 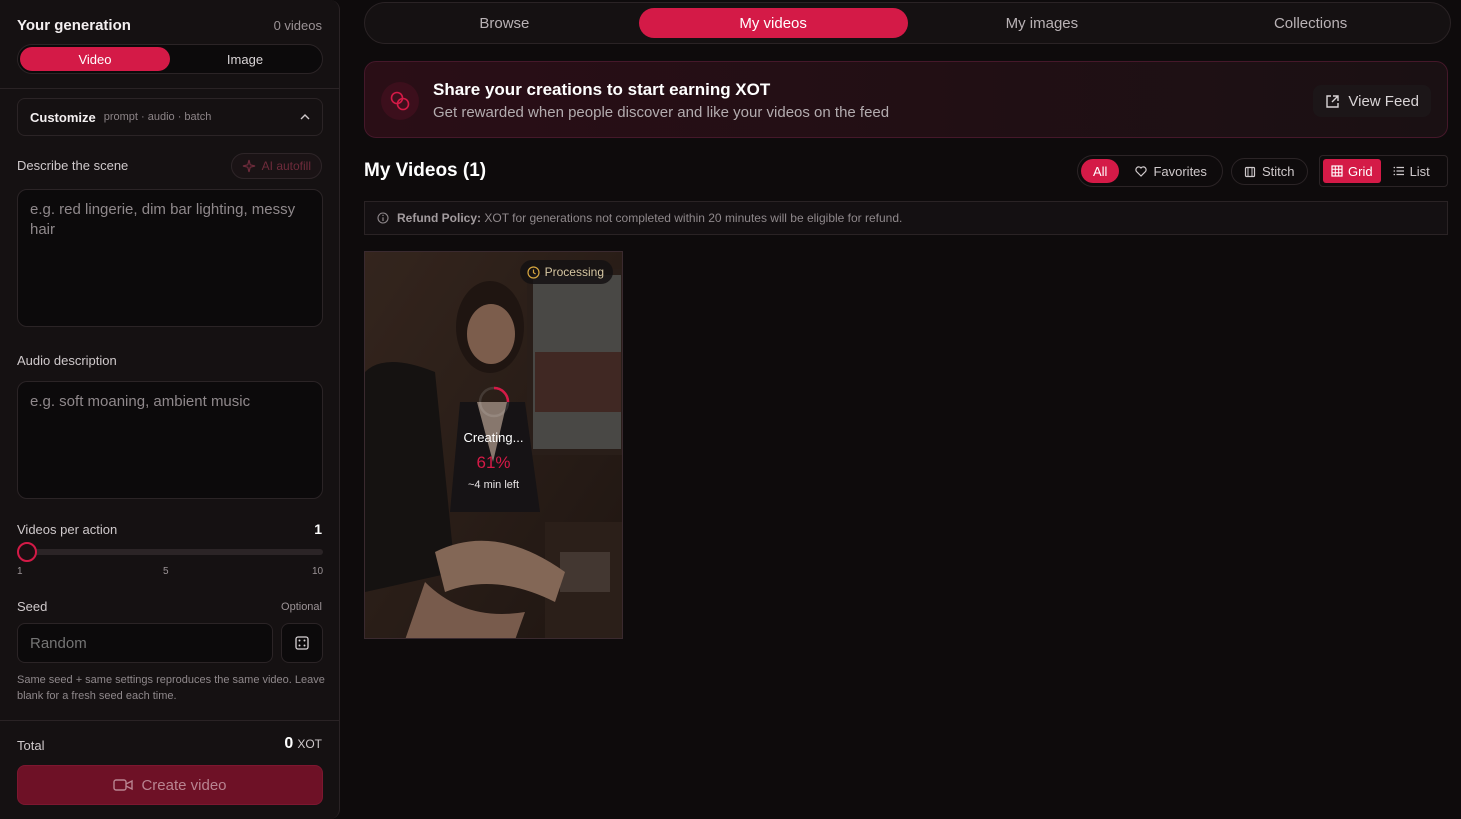 What do you see at coordinates (170, 440) in the screenshot?
I see `audio-description-input` at bounding box center [170, 440].